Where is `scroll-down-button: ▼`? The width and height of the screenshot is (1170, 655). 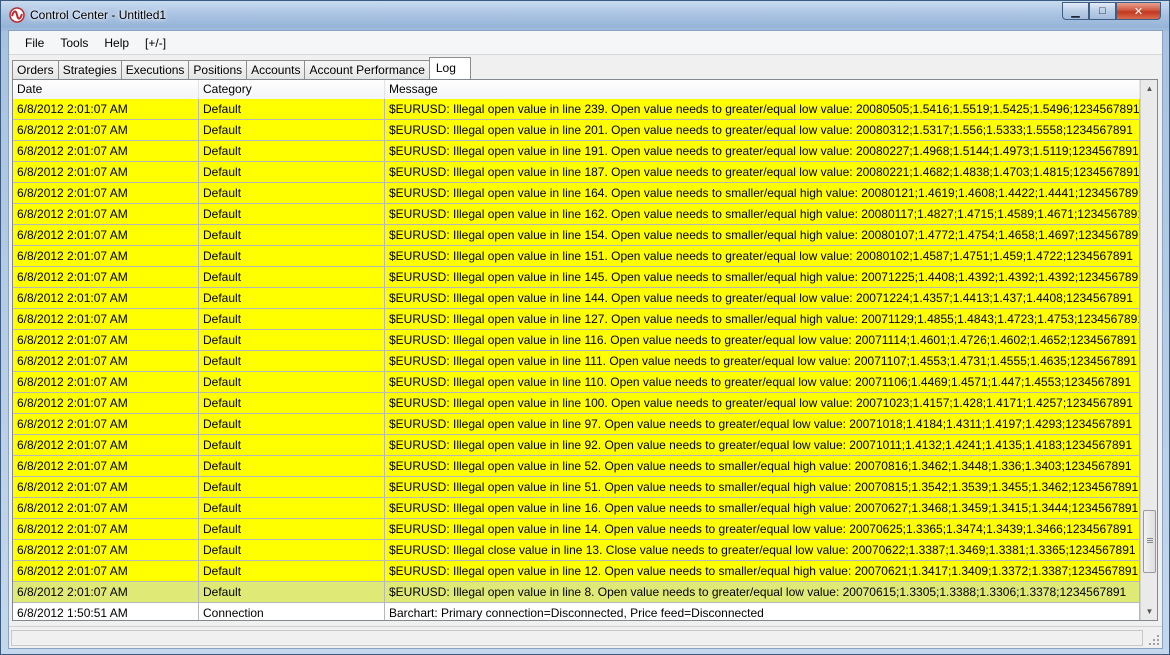 scroll-down-button: ▼ is located at coordinates (1149, 611).